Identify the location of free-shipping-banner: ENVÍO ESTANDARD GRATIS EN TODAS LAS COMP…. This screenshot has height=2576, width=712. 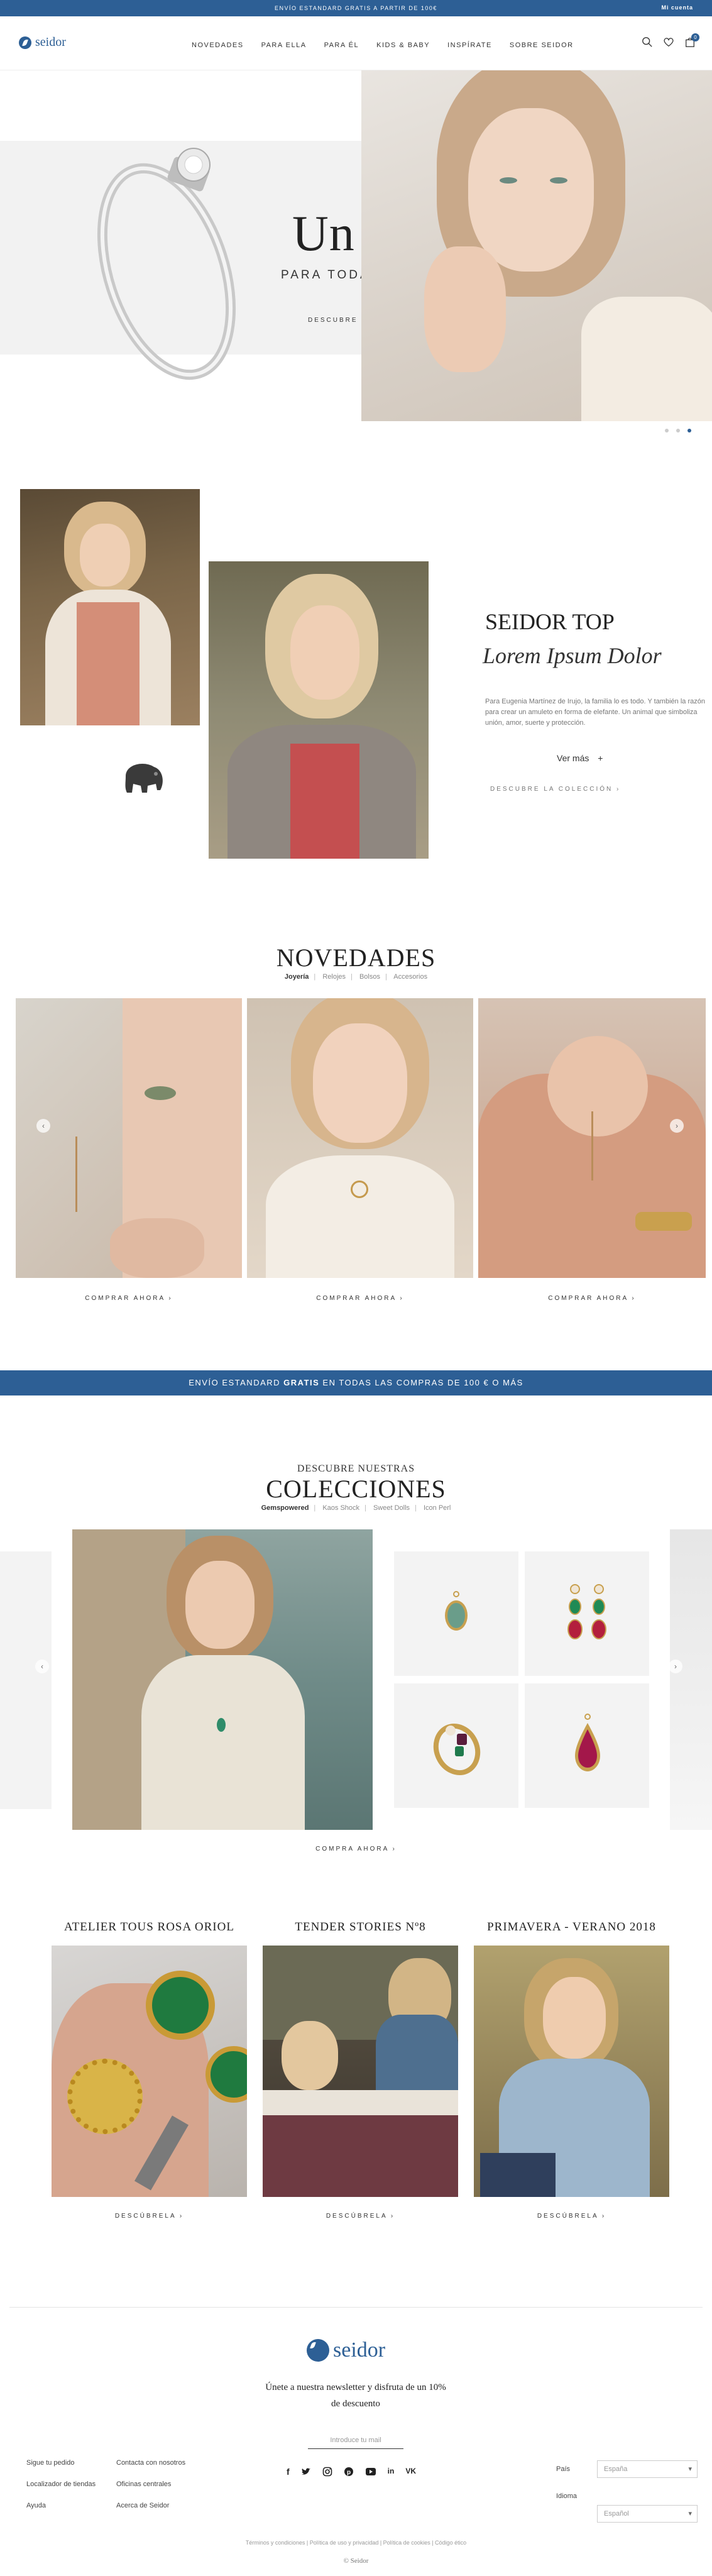
(356, 1383).